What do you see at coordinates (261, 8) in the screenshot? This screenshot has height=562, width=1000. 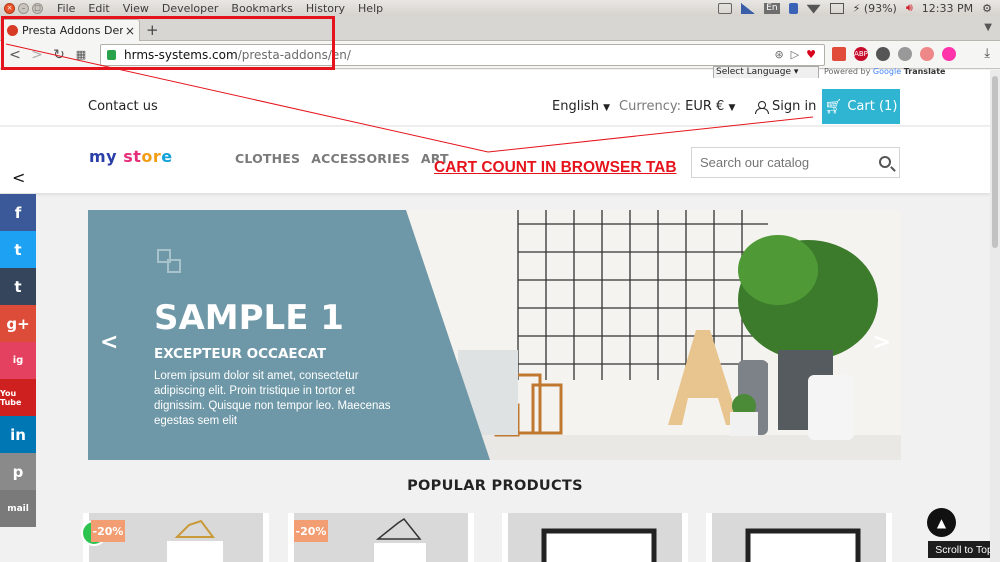 I see `menu-bookmarks: Bookmarks` at bounding box center [261, 8].